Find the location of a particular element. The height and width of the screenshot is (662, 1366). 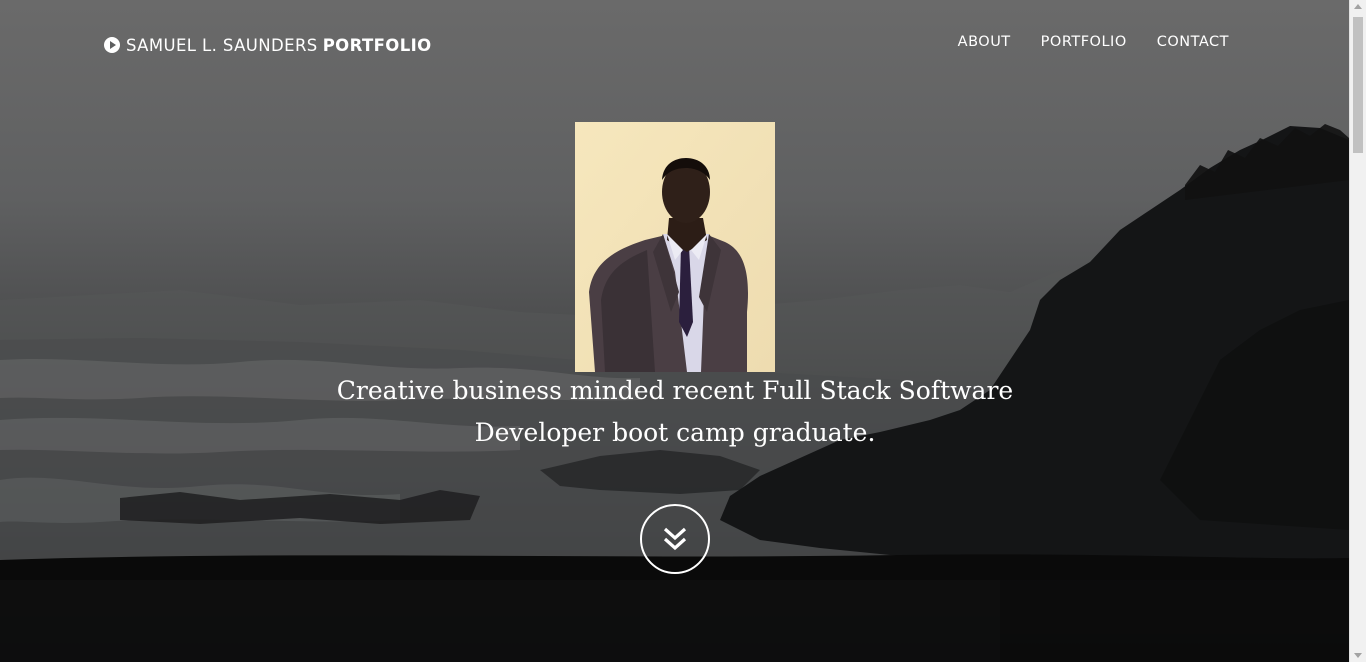

scroll-down-arrow-icon is located at coordinates (1358, 655).